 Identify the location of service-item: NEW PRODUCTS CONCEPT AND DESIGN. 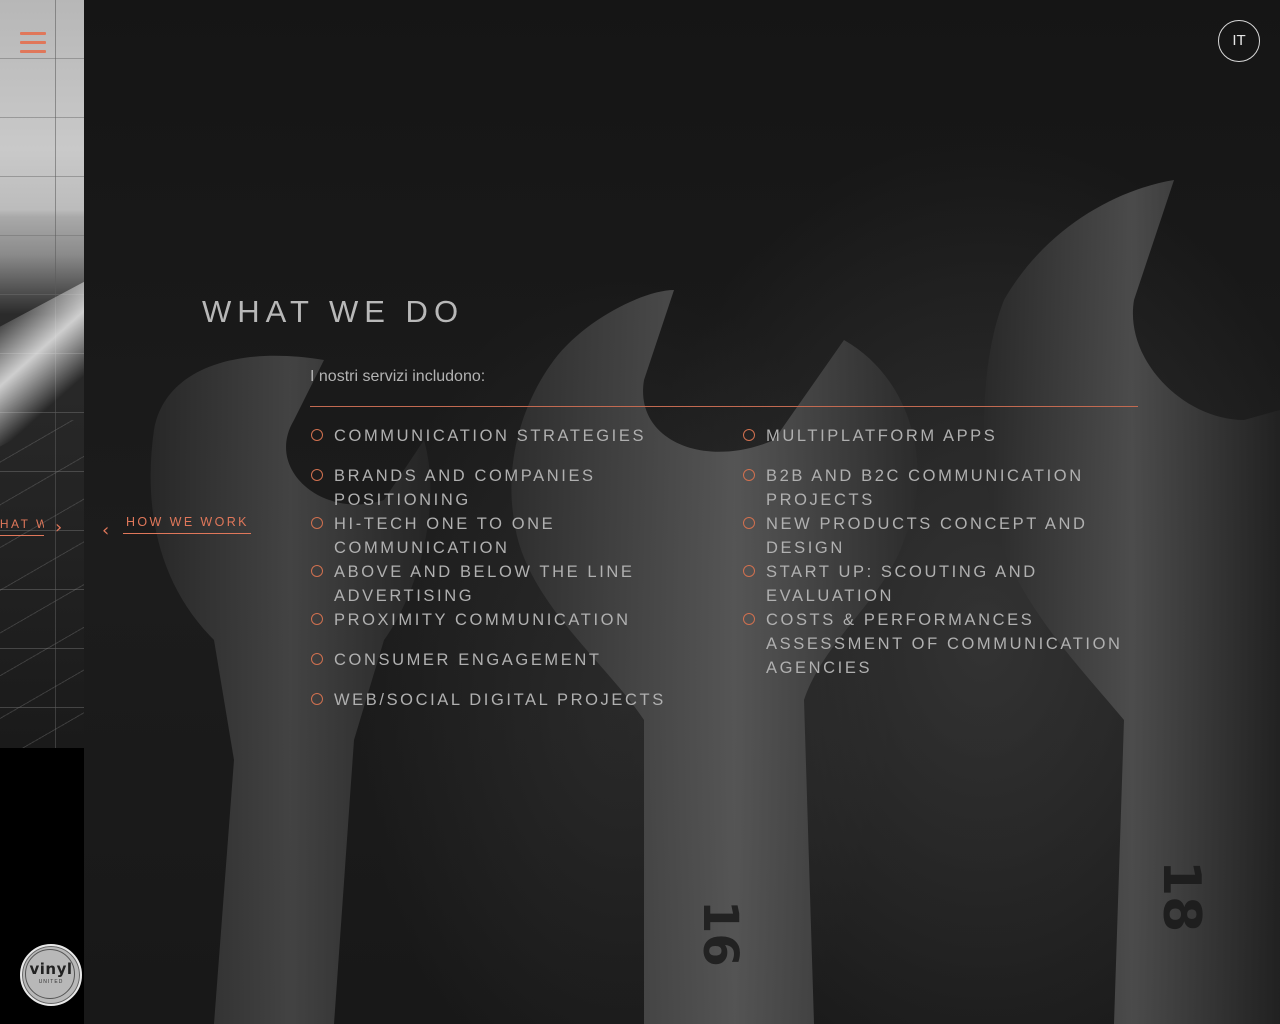
(942, 536).